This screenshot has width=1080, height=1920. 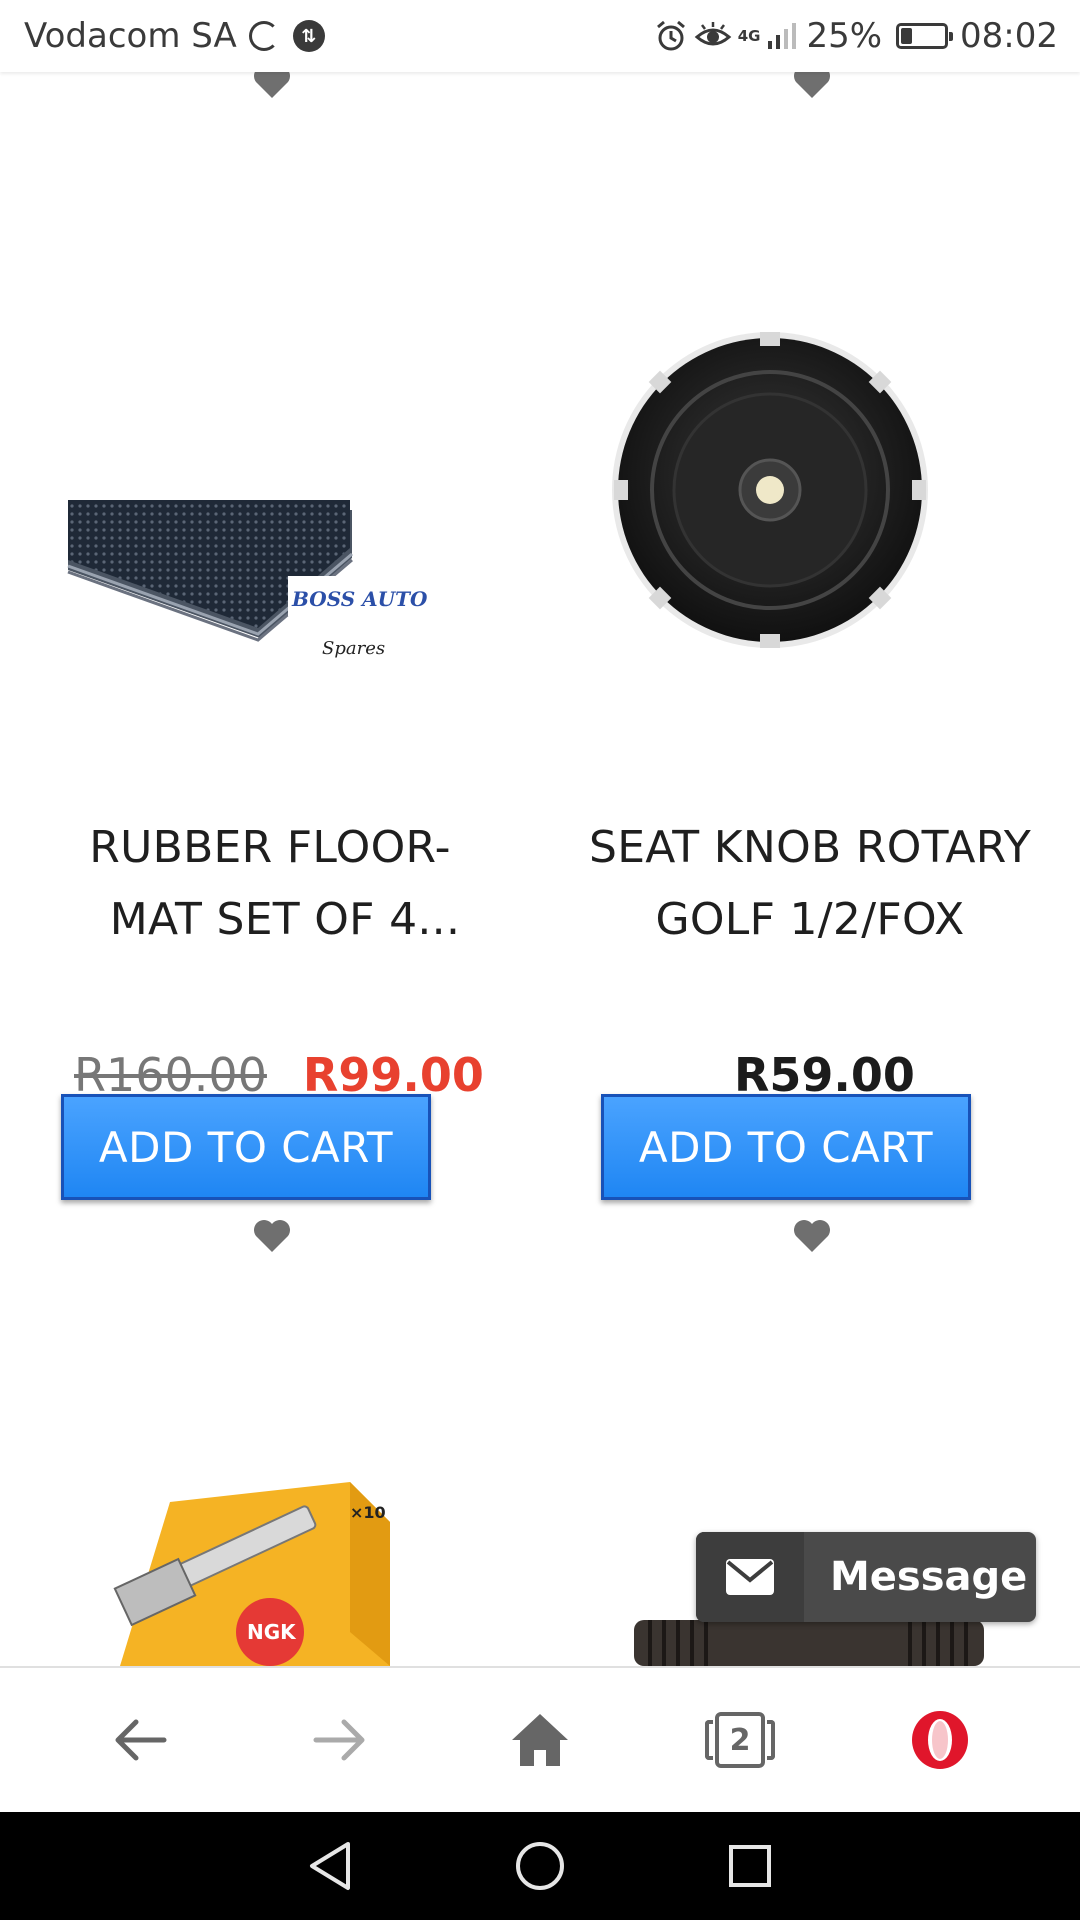 What do you see at coordinates (265, 545) in the screenshot?
I see `product-image-floor-mat: BOSS AUTO Spares` at bounding box center [265, 545].